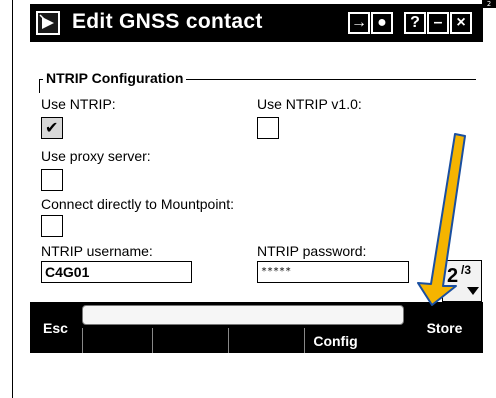  Describe the element at coordinates (115, 78) in the screenshot. I see `group-title: NTRIP Configuration` at that location.